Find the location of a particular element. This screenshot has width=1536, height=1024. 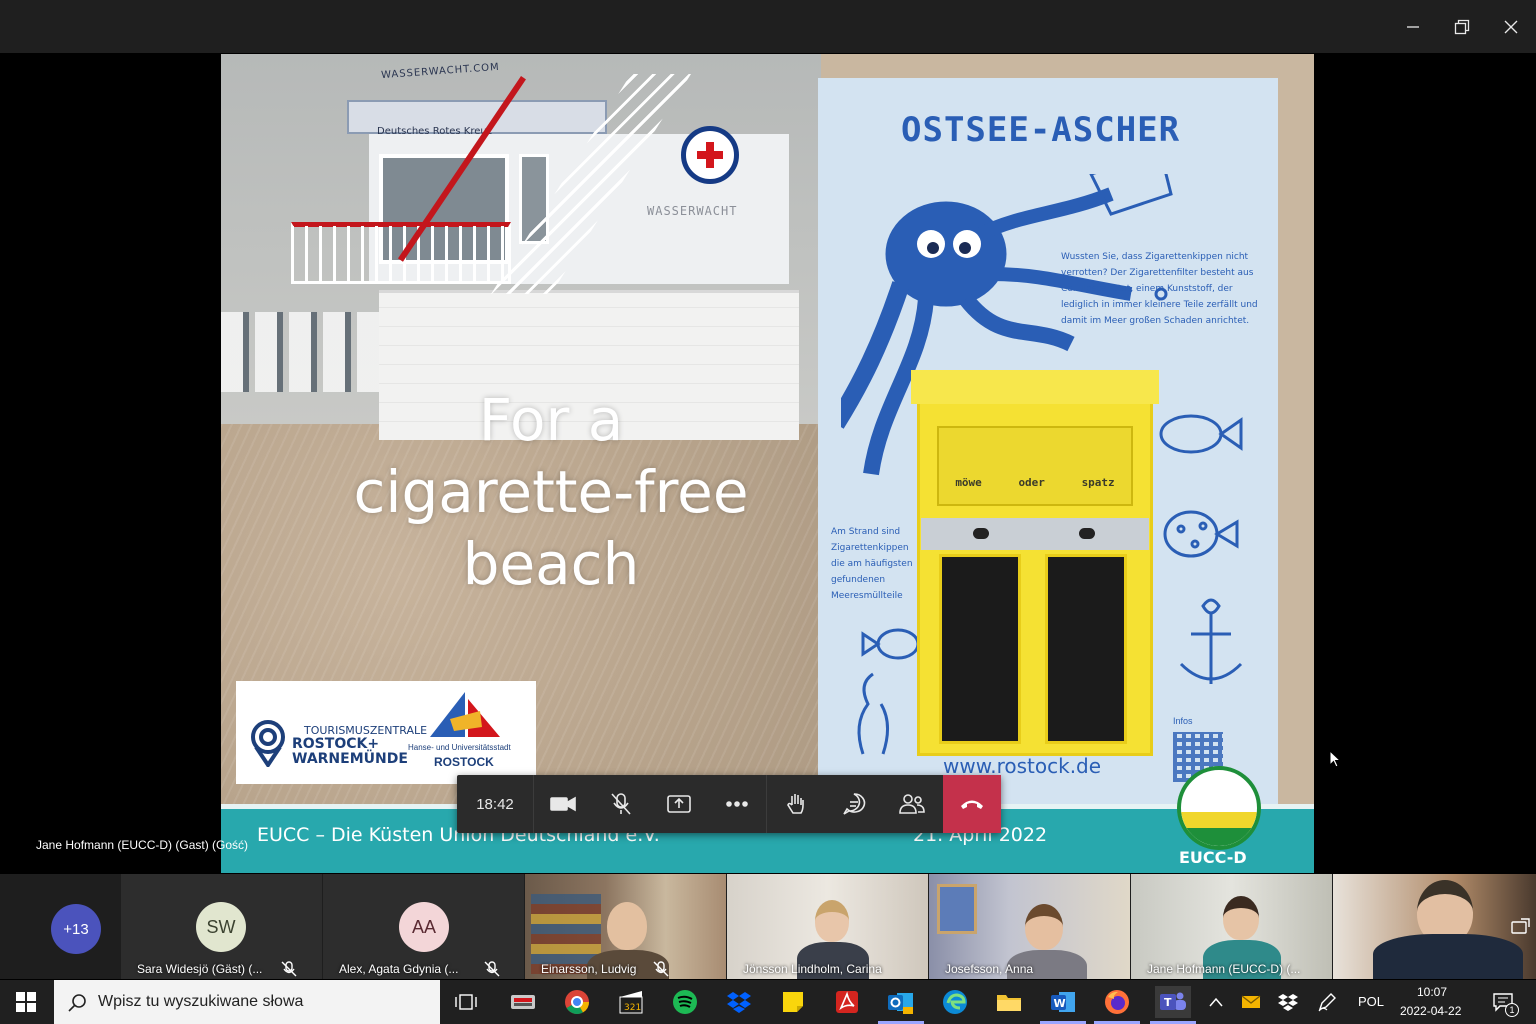

beach-chairs is located at coordinates (301, 352).